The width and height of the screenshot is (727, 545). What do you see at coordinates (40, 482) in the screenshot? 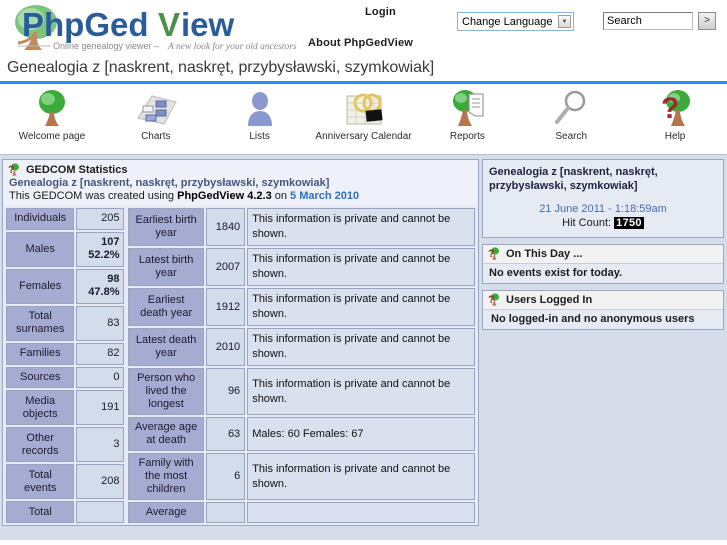
I see `stat-label: Total events` at bounding box center [40, 482].